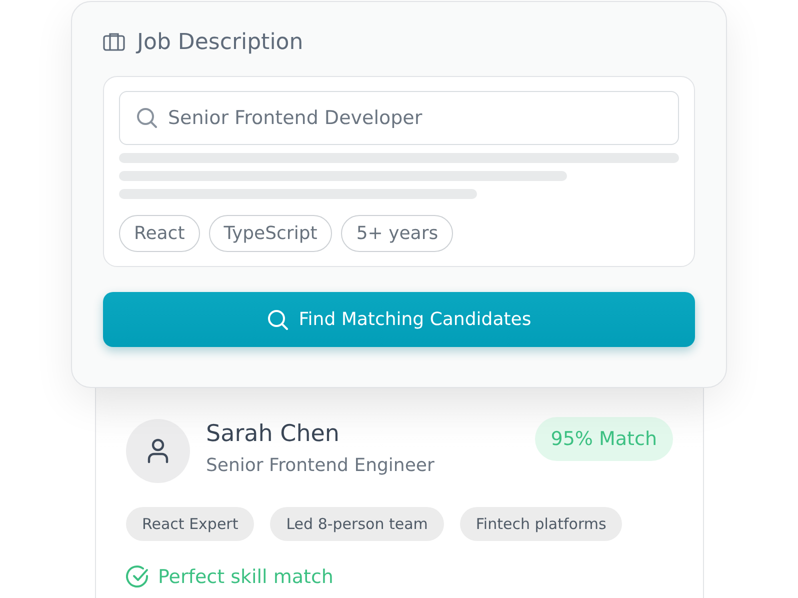 Image resolution: width=798 pixels, height=598 pixels. Describe the element at coordinates (541, 524) in the screenshot. I see `highlight-tag: Fintech platforms` at that location.